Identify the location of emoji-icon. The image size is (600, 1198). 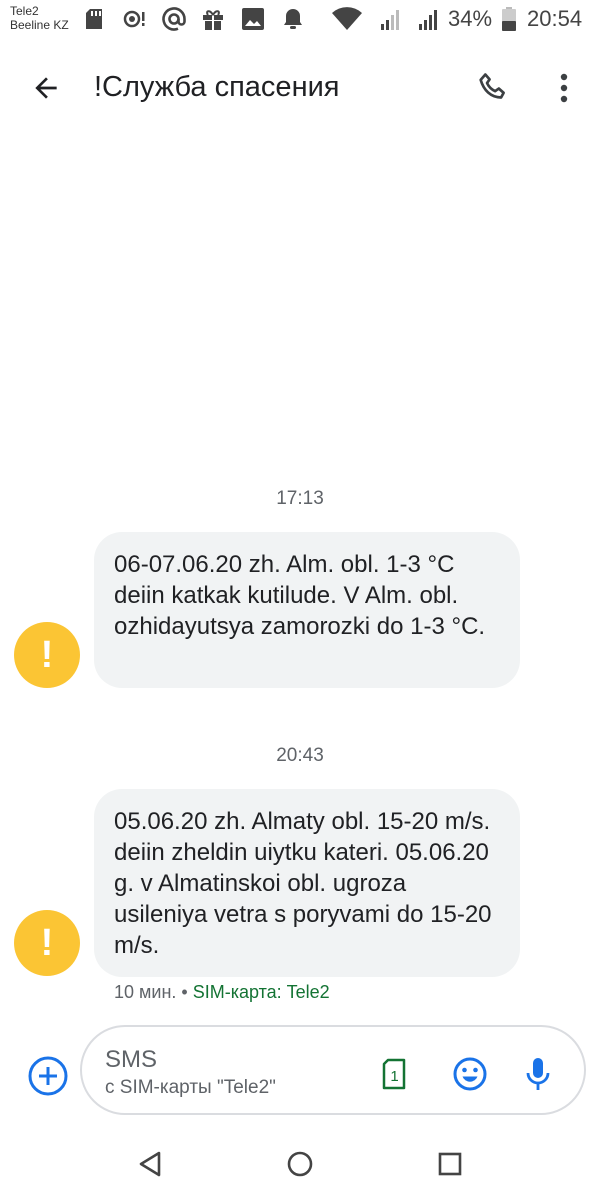
(470, 1074).